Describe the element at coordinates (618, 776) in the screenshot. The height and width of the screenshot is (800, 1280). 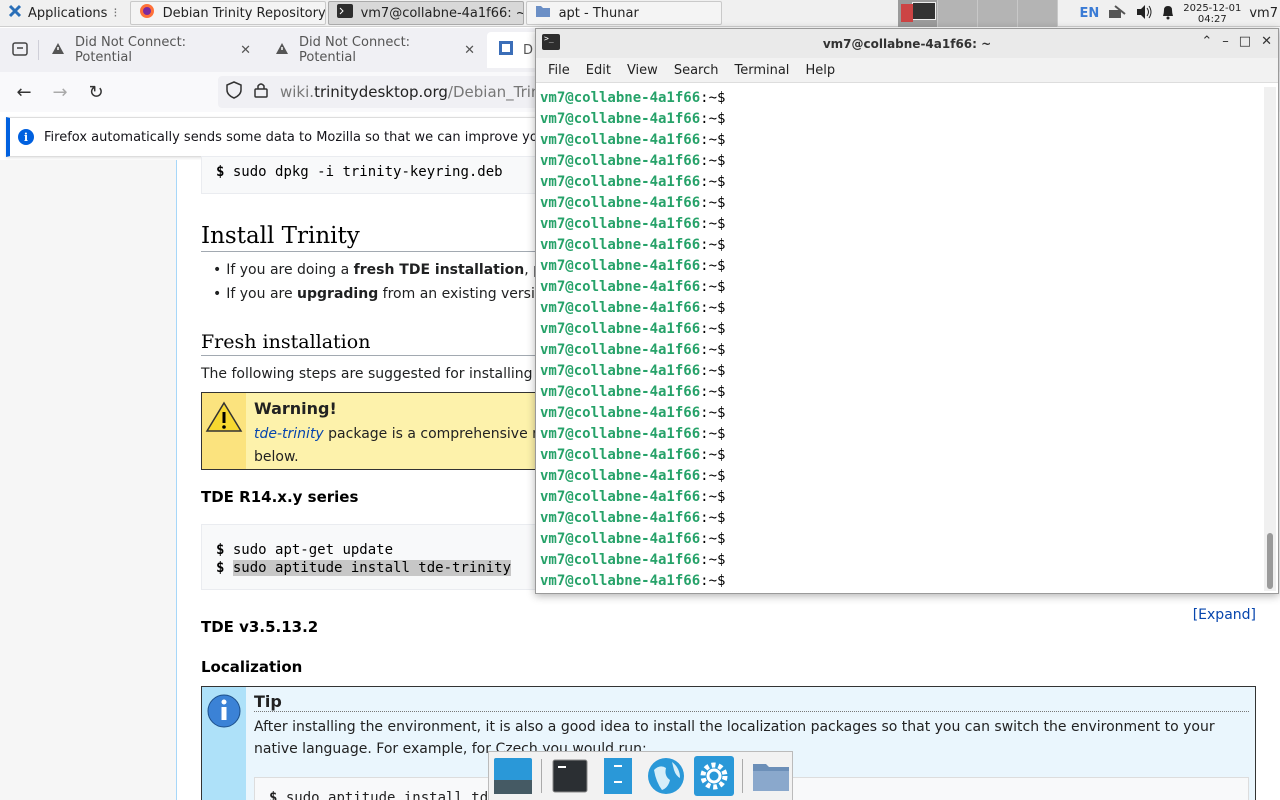
I see `file-manager-icon` at that location.